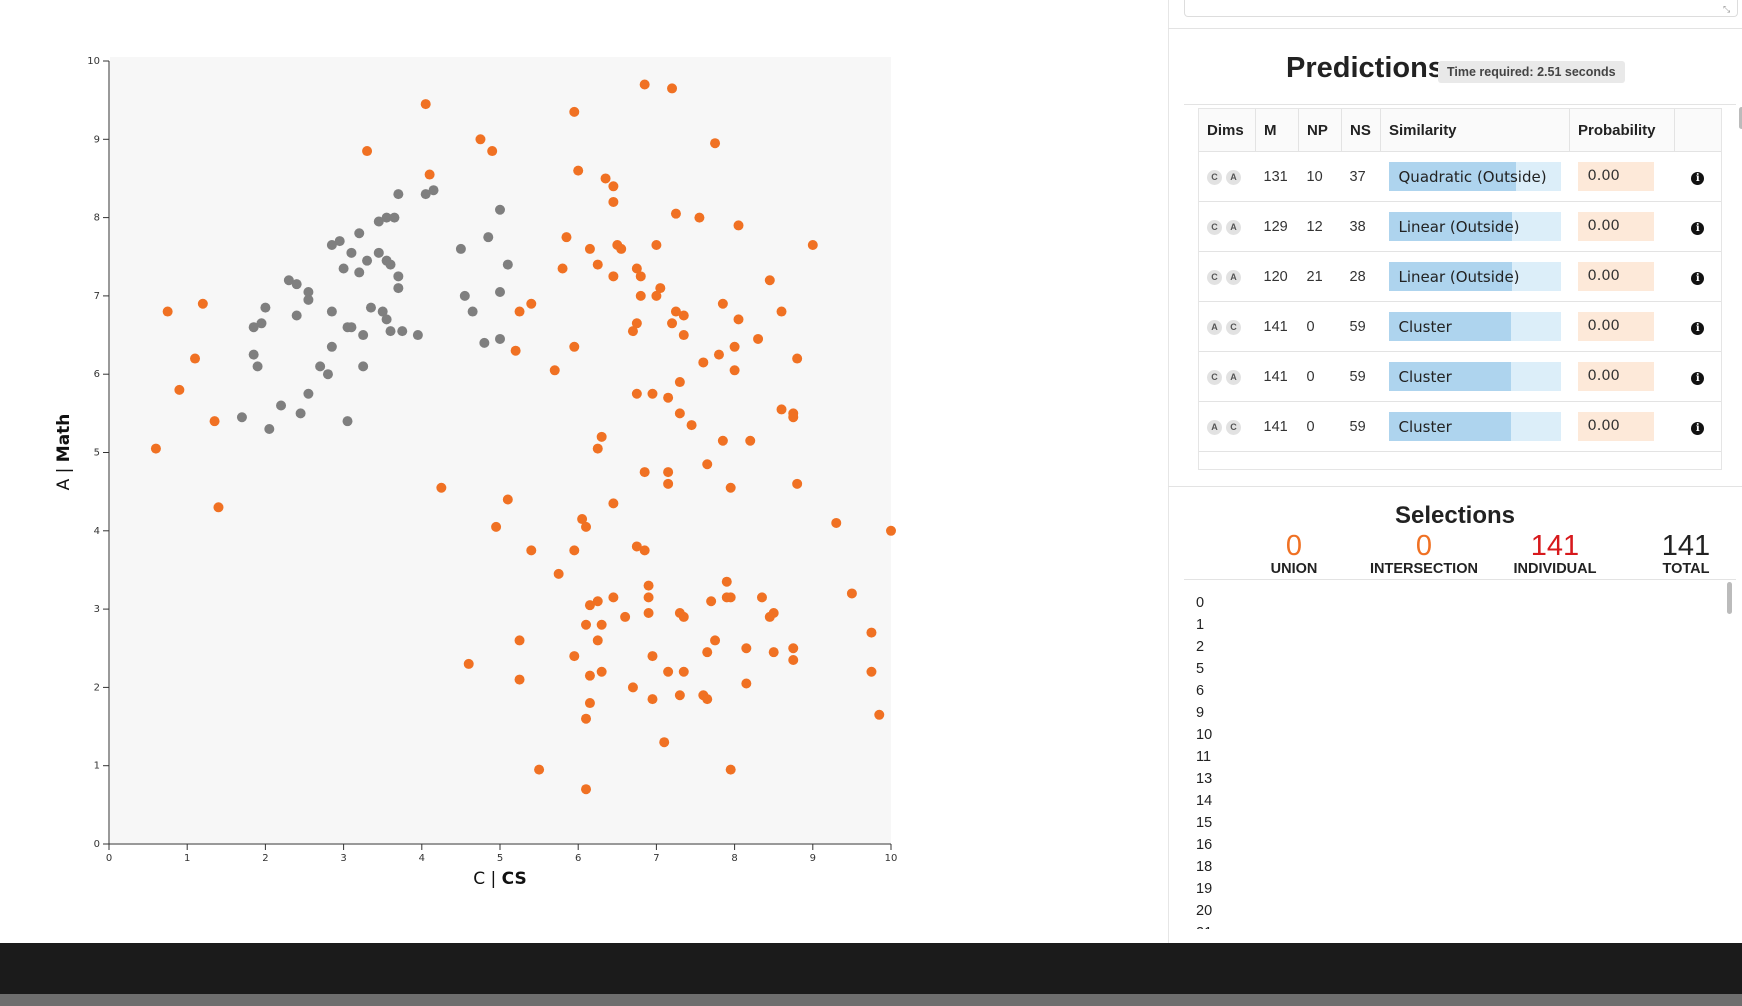 This screenshot has height=1006, width=1742. I want to click on prediction-row: C A 120 21 28 Linear (Outside) 0.00 i, so click(1460, 276).